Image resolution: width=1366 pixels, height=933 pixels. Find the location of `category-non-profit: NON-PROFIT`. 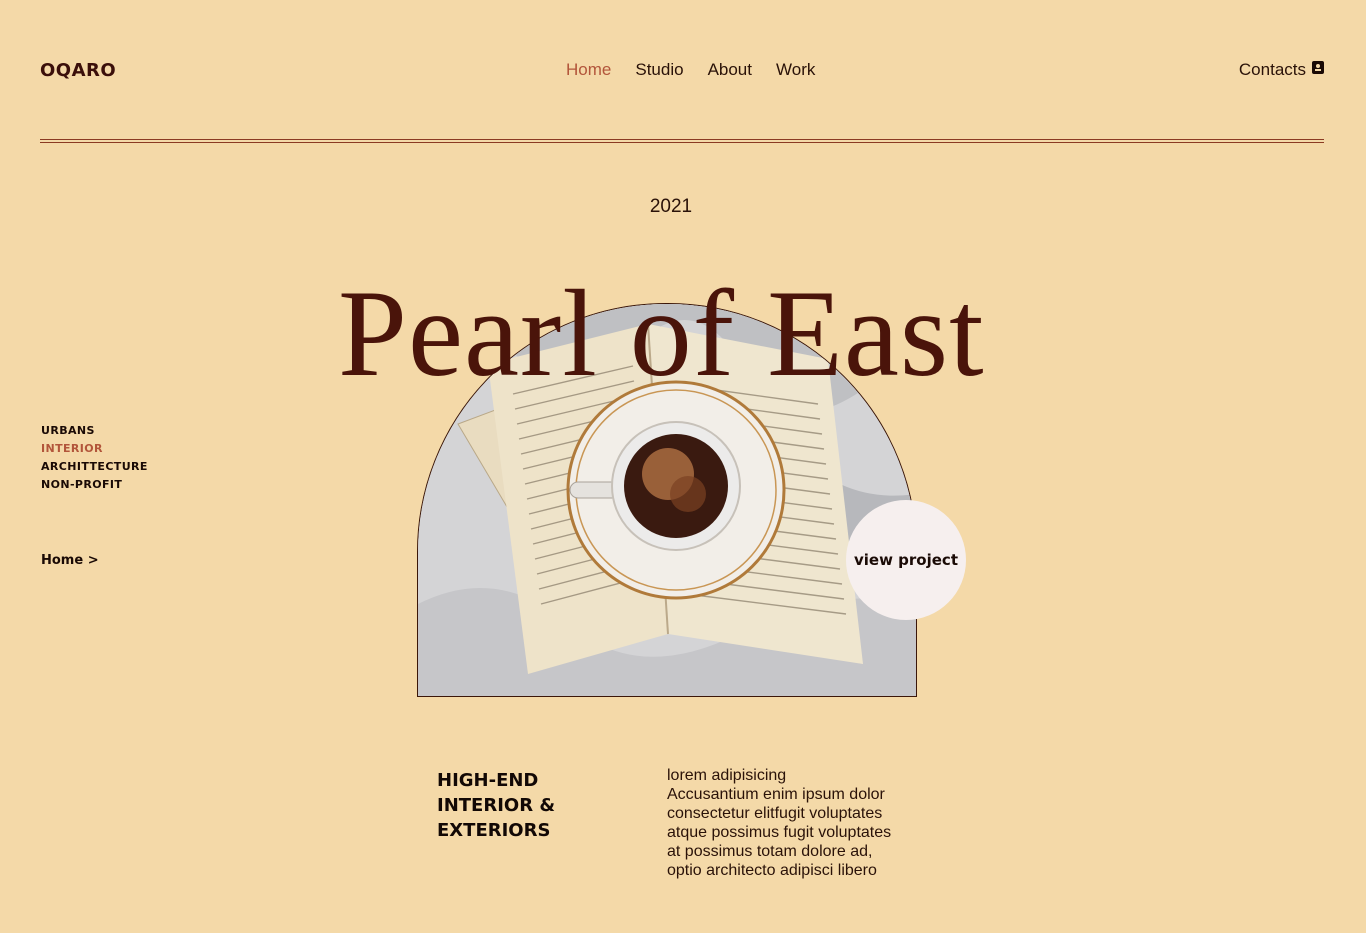

category-non-profit: NON-PROFIT is located at coordinates (94, 484).